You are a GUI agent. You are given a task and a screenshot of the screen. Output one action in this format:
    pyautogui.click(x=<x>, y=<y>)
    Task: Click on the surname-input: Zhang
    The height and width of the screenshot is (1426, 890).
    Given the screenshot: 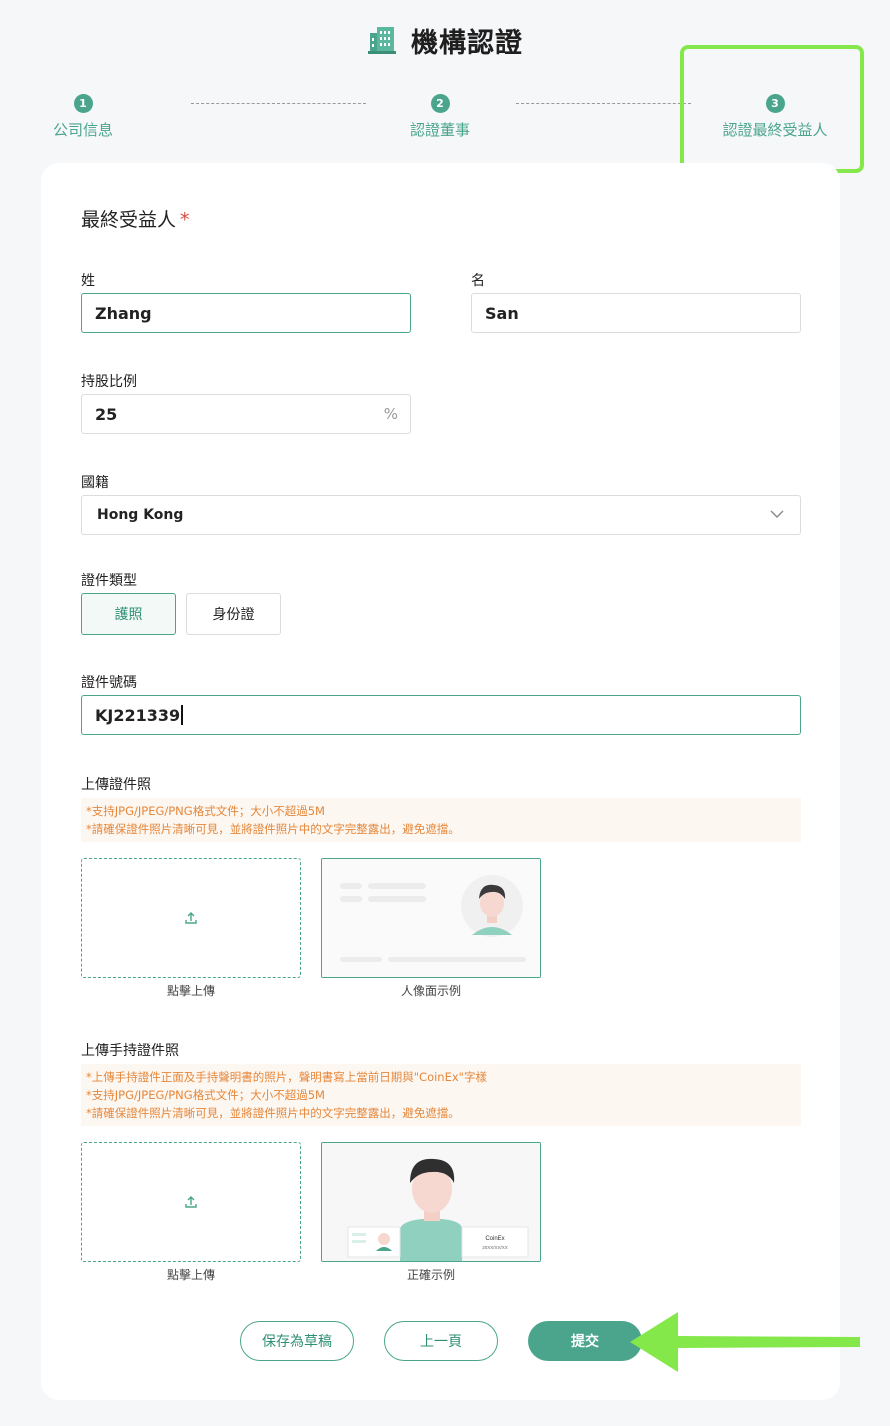 What is the action you would take?
    pyautogui.click(x=246, y=313)
    